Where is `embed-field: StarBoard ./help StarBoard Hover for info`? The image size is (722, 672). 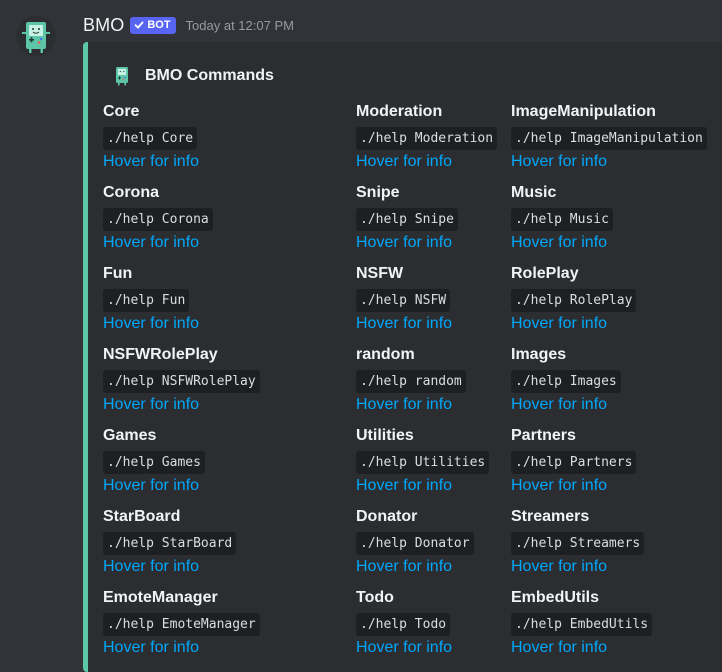 embed-field: StarBoard ./help StarBoard Hover for info is located at coordinates (170, 542).